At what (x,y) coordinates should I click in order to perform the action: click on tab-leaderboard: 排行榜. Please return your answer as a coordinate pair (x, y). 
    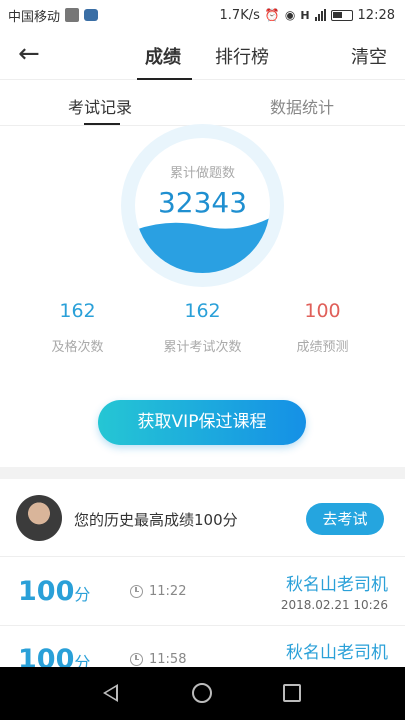
    Looking at the image, I should click on (242, 56).